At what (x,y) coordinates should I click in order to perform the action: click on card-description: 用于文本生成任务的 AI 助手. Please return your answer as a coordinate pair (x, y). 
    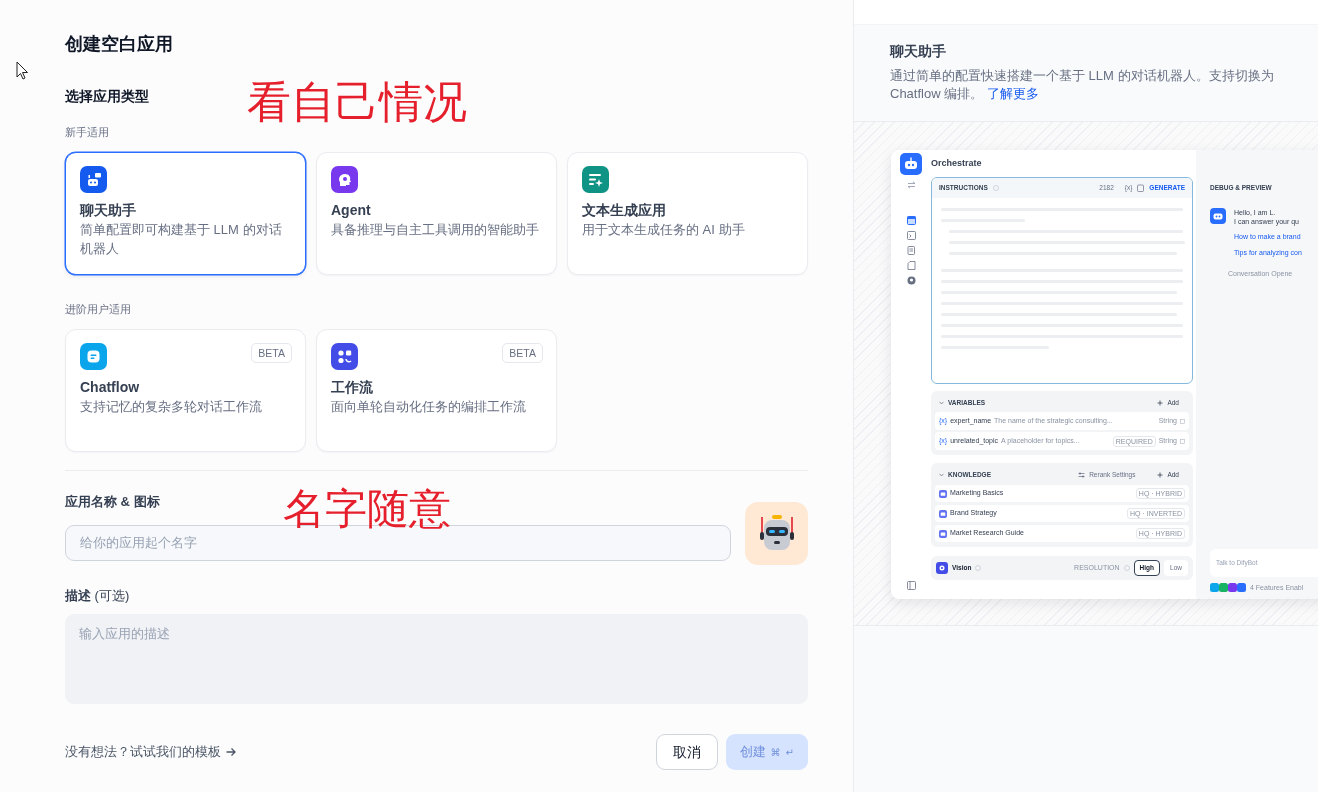
    Looking at the image, I should click on (664, 230).